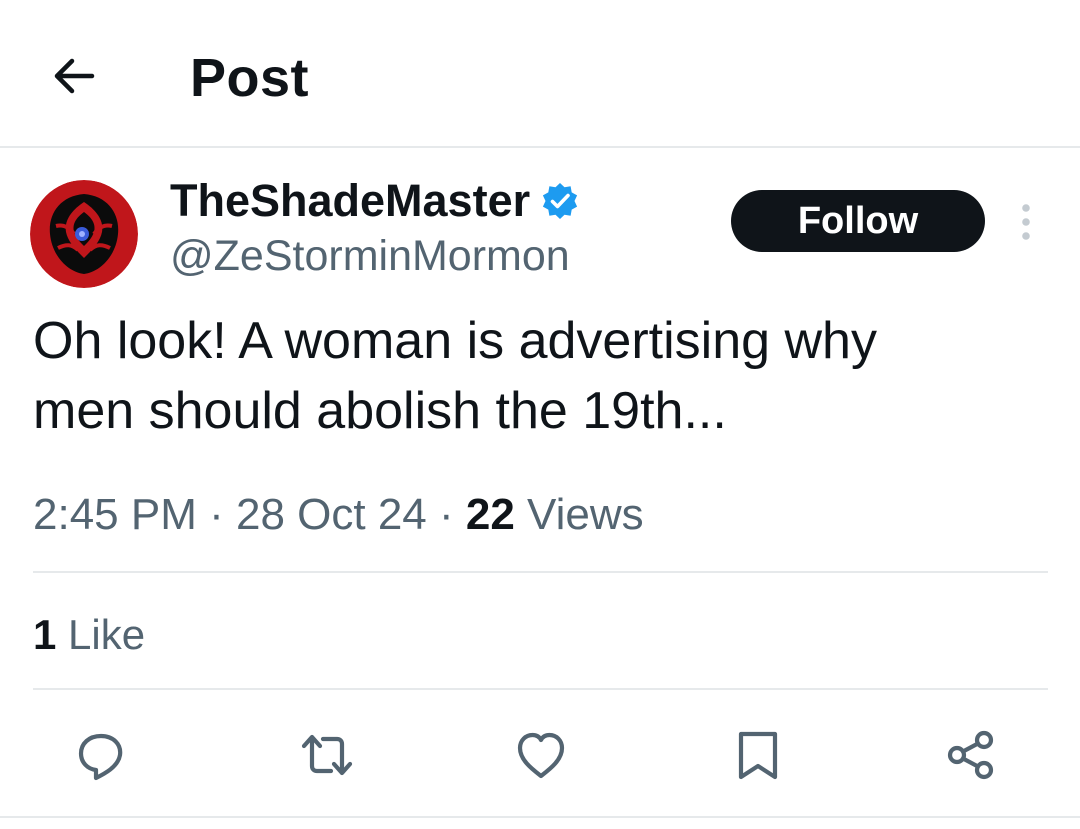 Image resolution: width=1080 pixels, height=829 pixels. I want to click on post-meta: 2:45 PM · 28 Oct 24 · 22 Views, so click(338, 515).